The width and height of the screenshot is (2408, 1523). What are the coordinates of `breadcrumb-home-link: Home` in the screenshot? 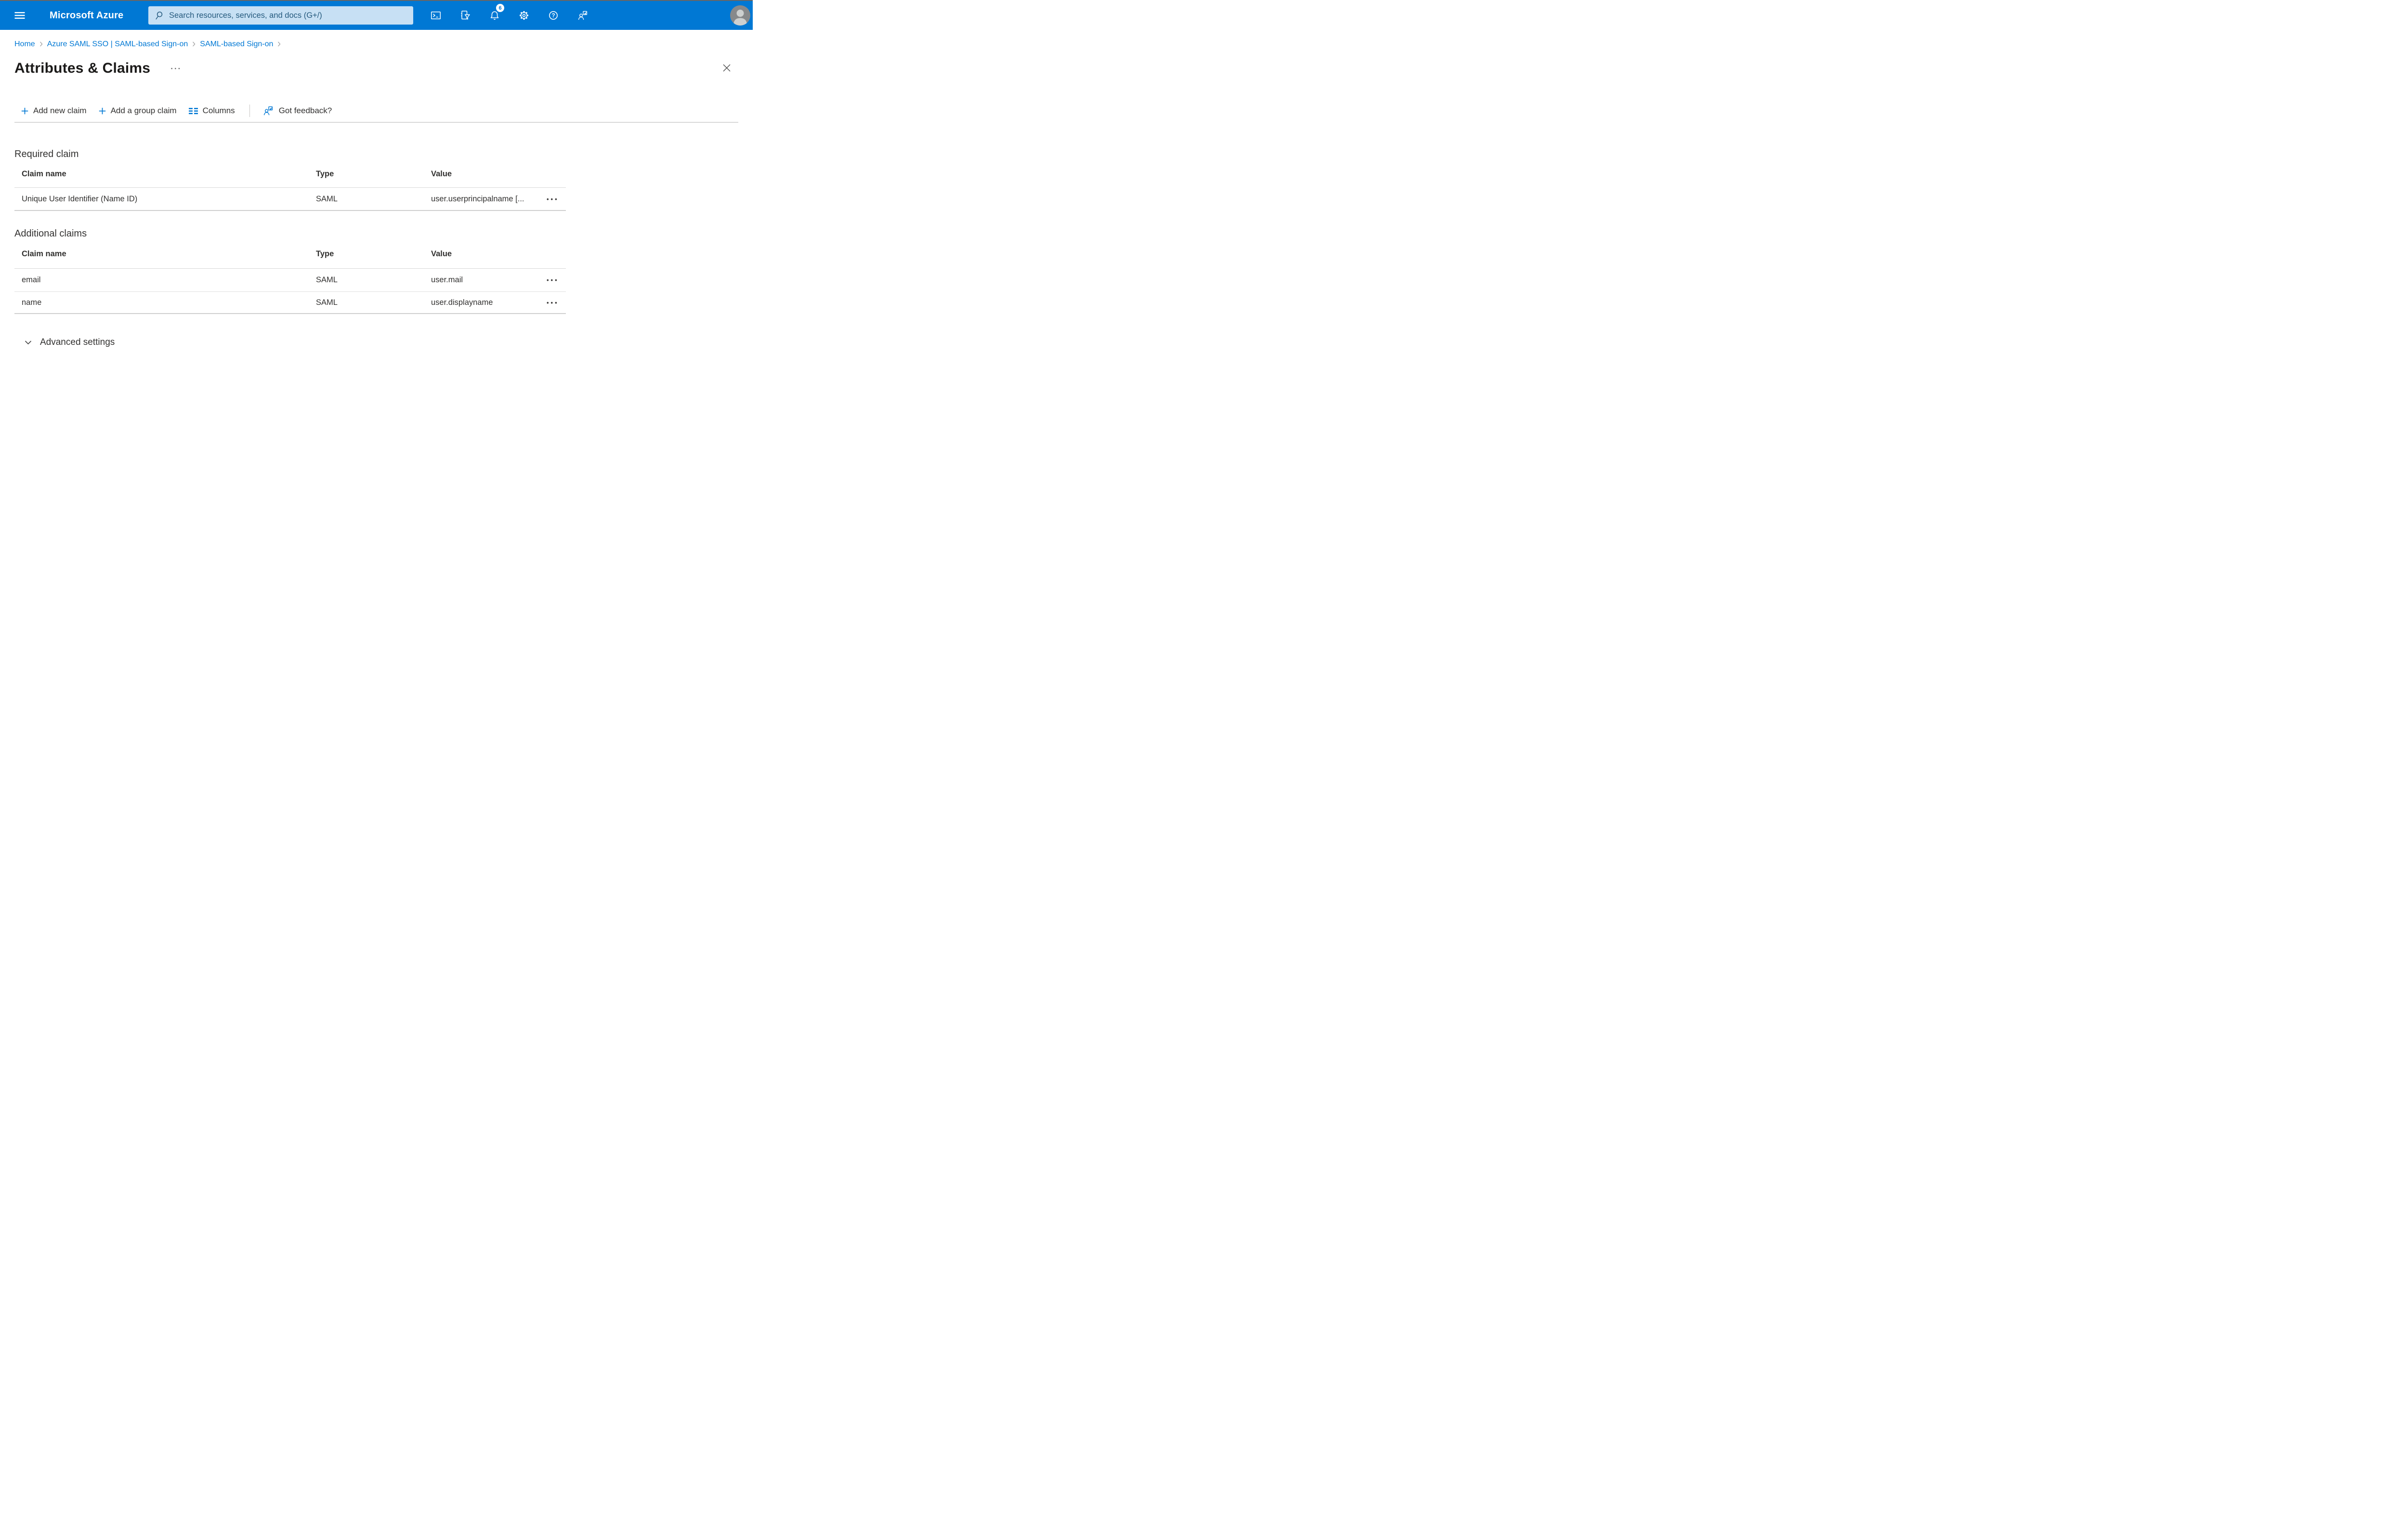 It's located at (24, 44).